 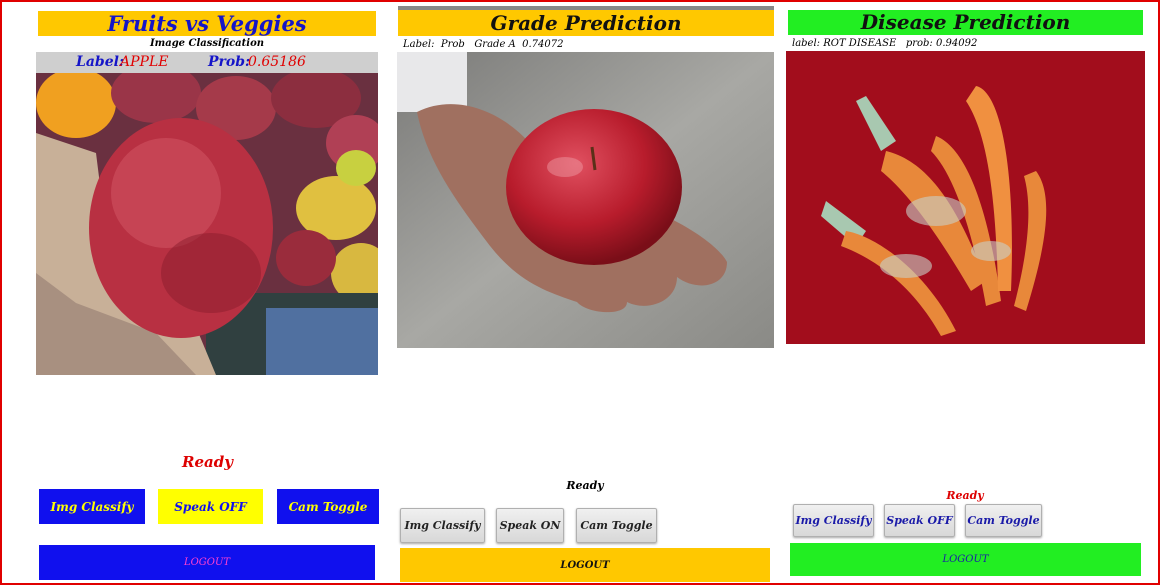 I want to click on prob-key: Prob:, so click(x=229, y=62).